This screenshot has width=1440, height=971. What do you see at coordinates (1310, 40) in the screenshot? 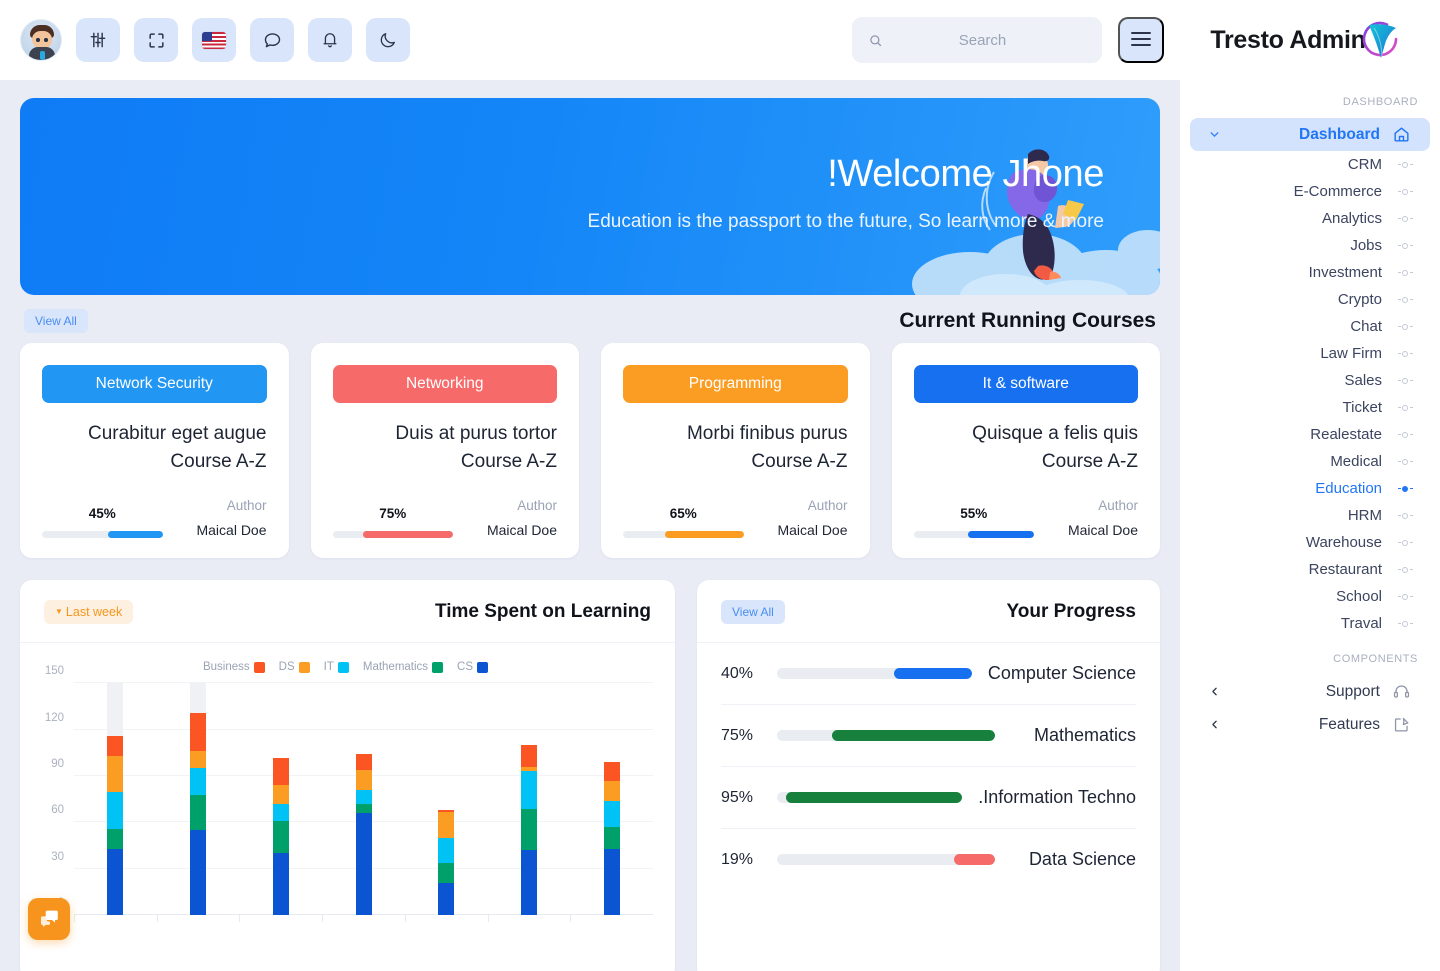
I see `brand: Tresto Admin` at bounding box center [1310, 40].